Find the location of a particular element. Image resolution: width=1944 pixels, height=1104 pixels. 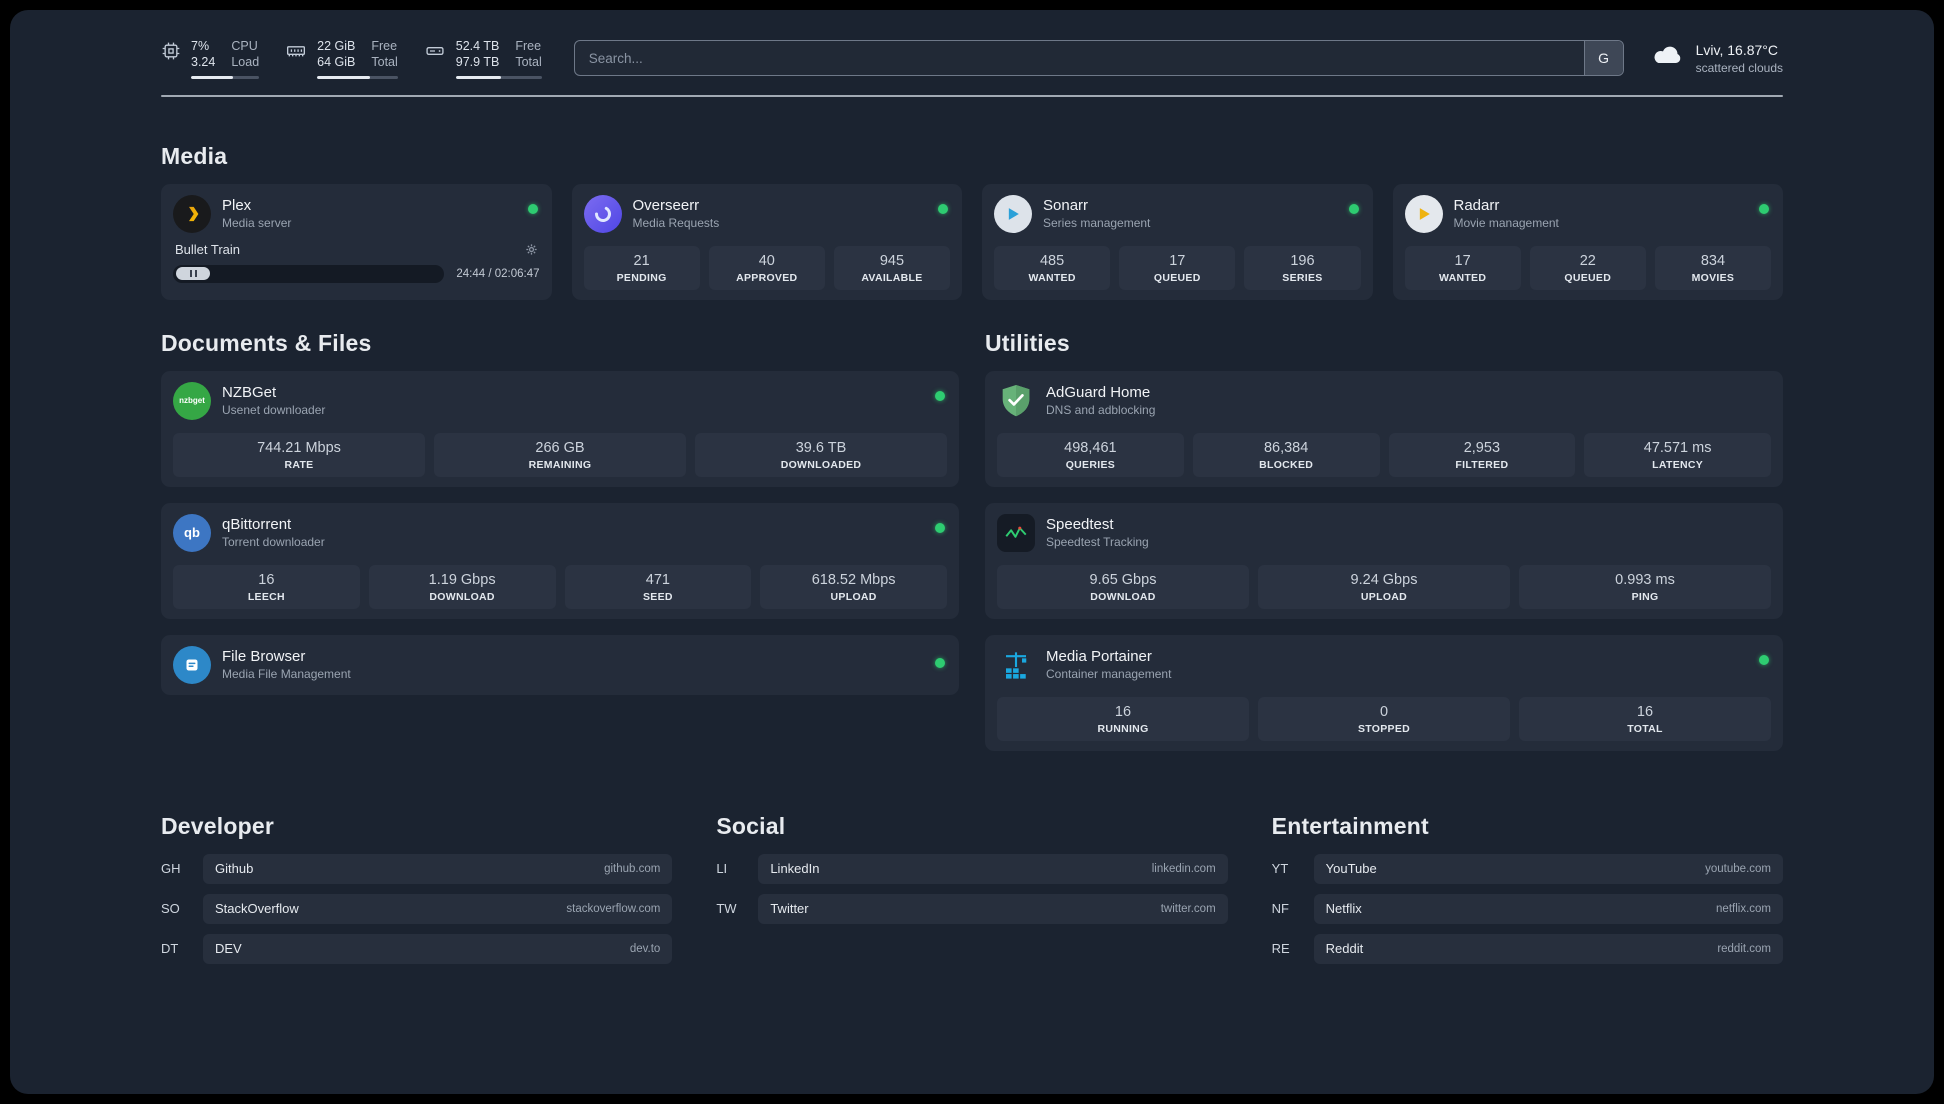

bookmark-abbr: RE is located at coordinates (1280, 948).